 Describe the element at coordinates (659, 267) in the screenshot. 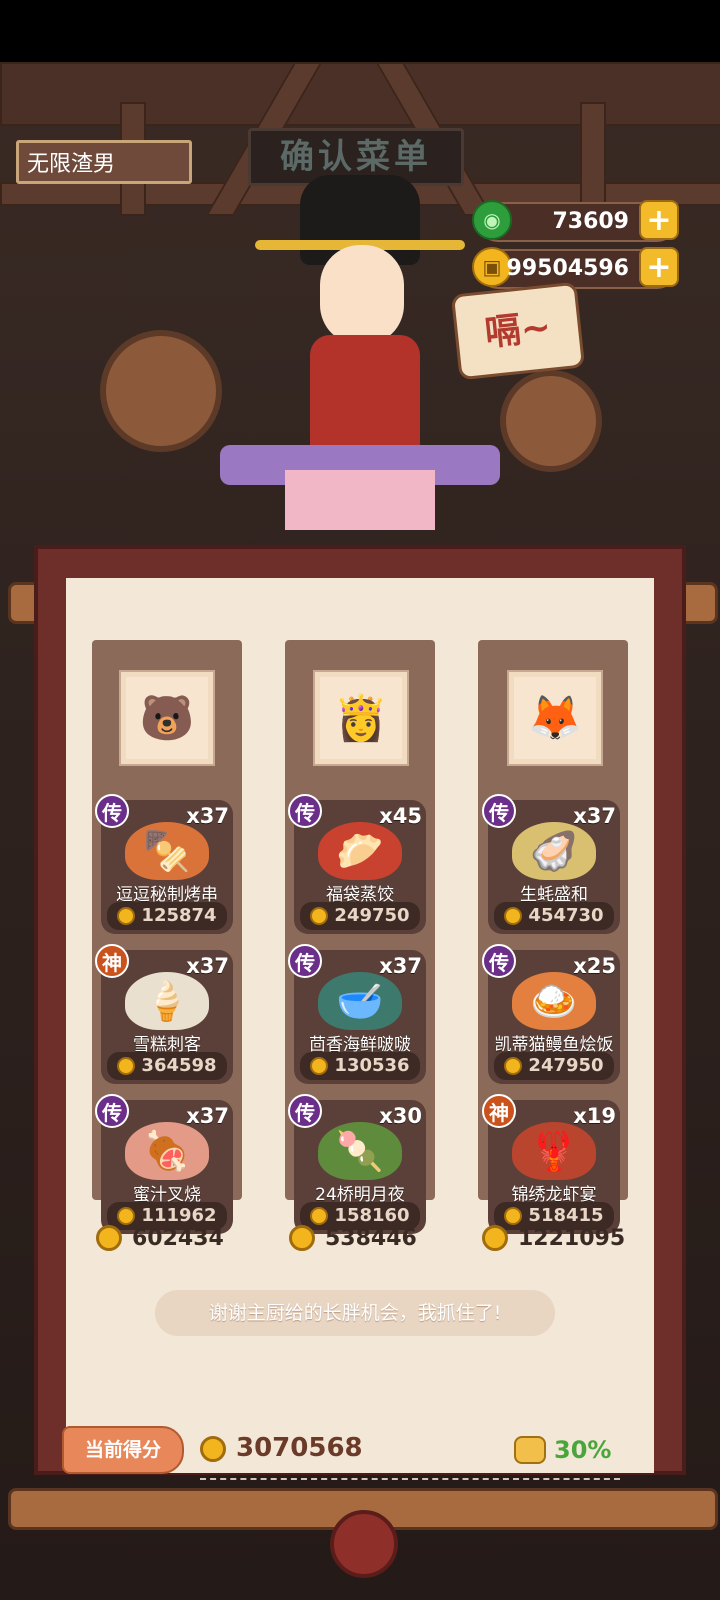

I see `add-coin-button: +` at that location.